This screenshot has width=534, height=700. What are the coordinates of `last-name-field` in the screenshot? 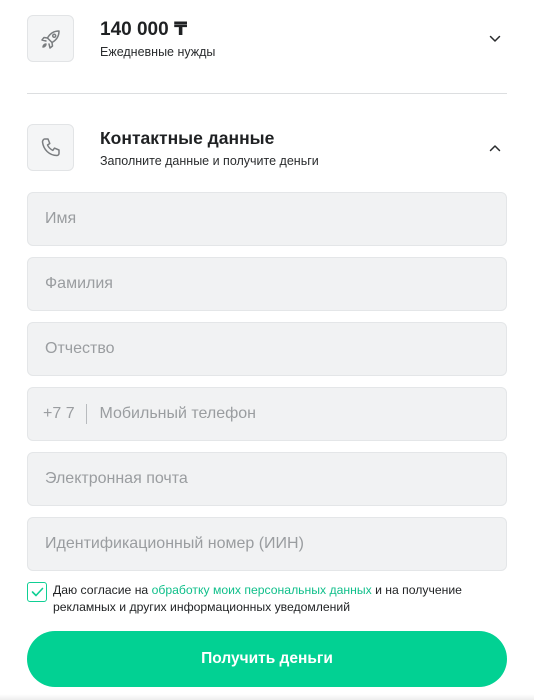 It's located at (267, 284).